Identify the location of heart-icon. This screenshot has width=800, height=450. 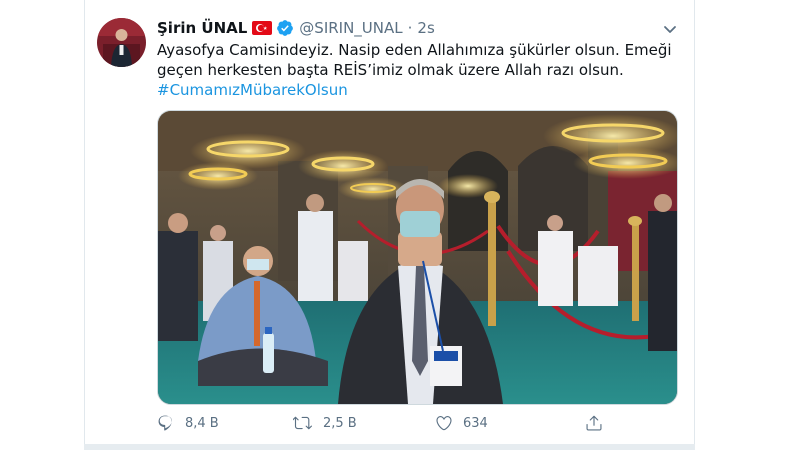
(444, 423).